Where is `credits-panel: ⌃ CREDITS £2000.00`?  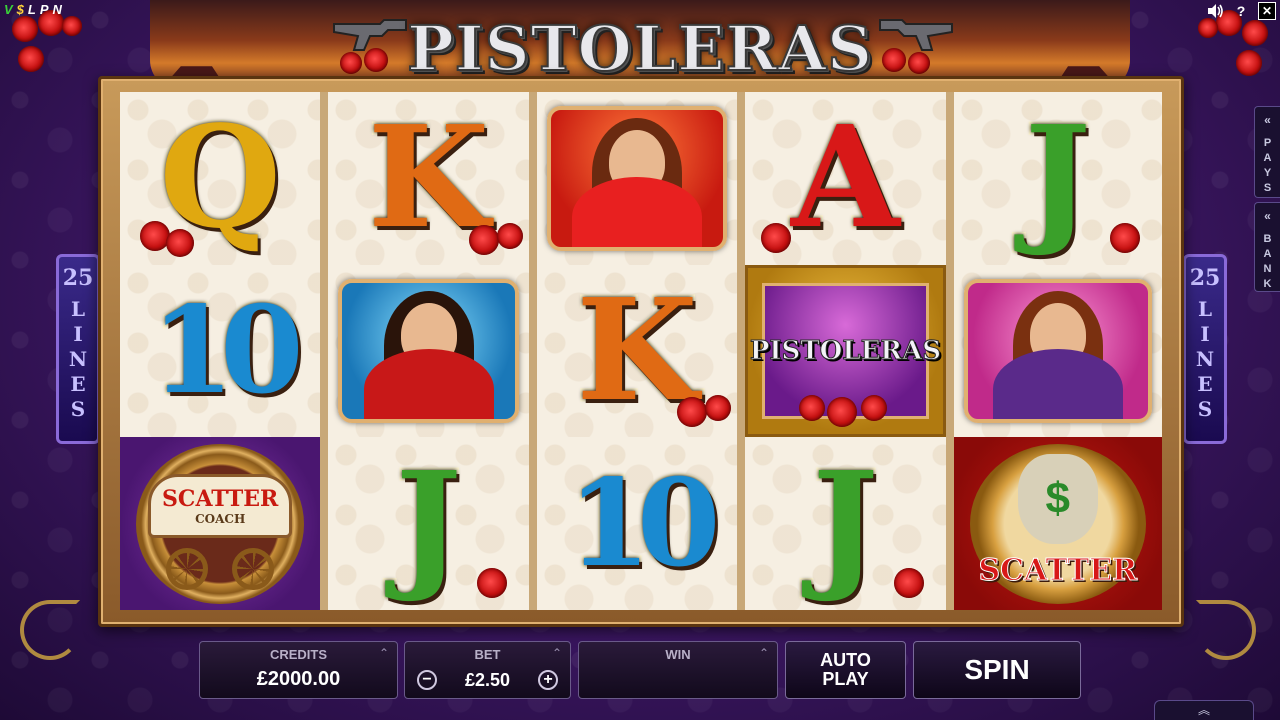 credits-panel: ⌃ CREDITS £2000.00 is located at coordinates (298, 670).